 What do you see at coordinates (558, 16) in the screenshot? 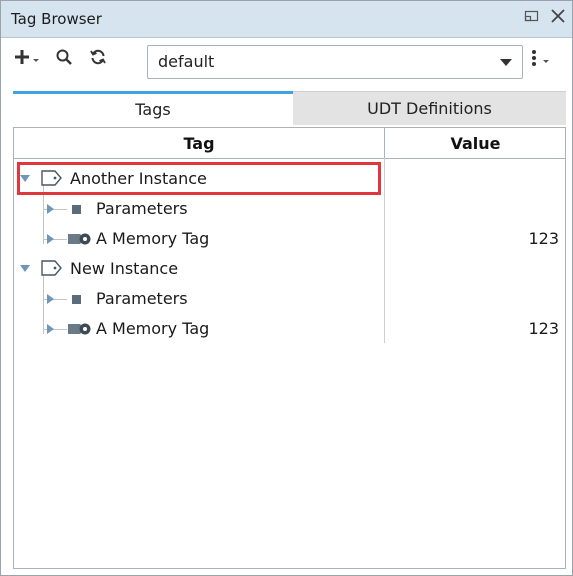
I see `close-icon` at bounding box center [558, 16].